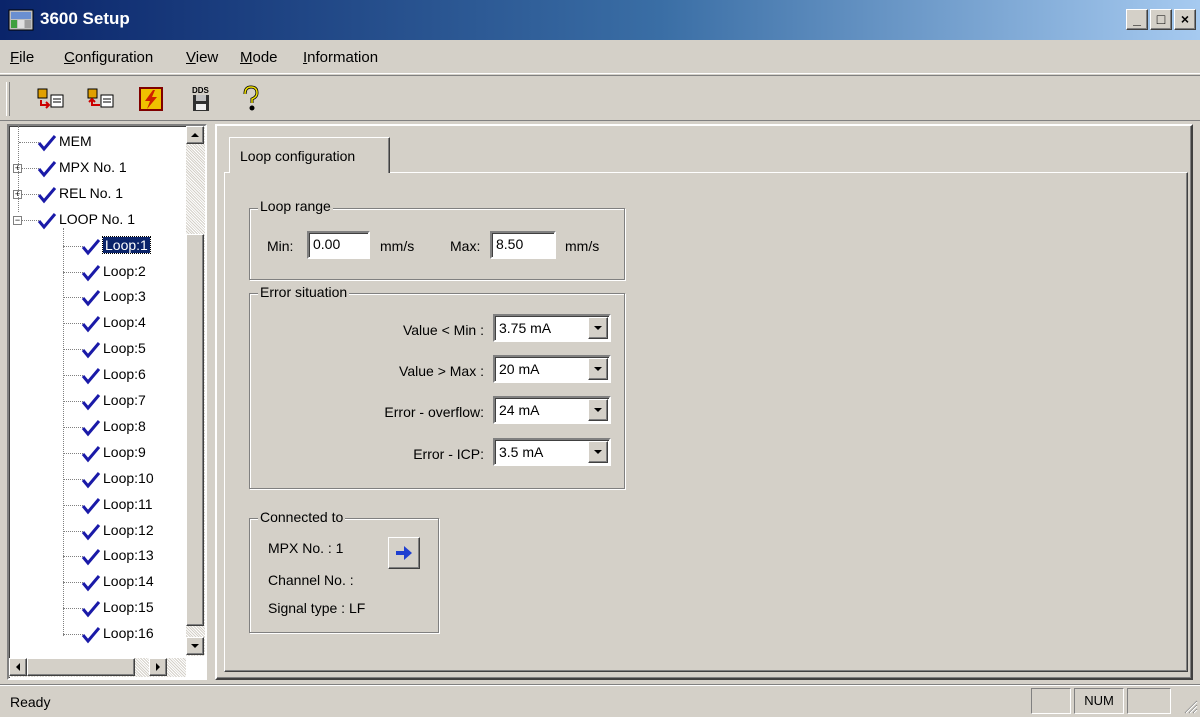 The width and height of the screenshot is (1200, 717). Describe the element at coordinates (1185, 19) in the screenshot. I see `close-button: ×` at that location.